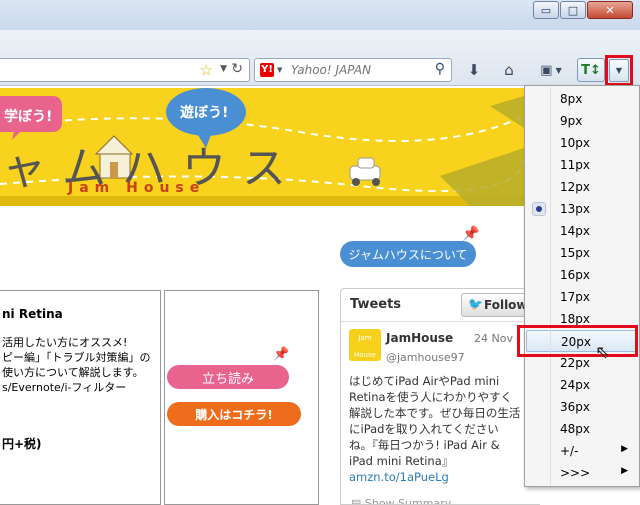  I want to click on menu-gutter-divider, so click(550, 286).